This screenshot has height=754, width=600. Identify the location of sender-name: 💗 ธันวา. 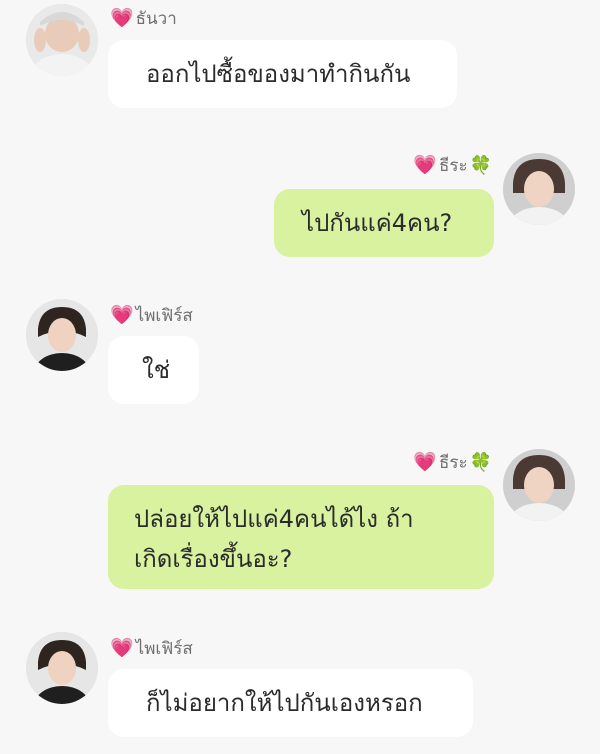
(143, 18).